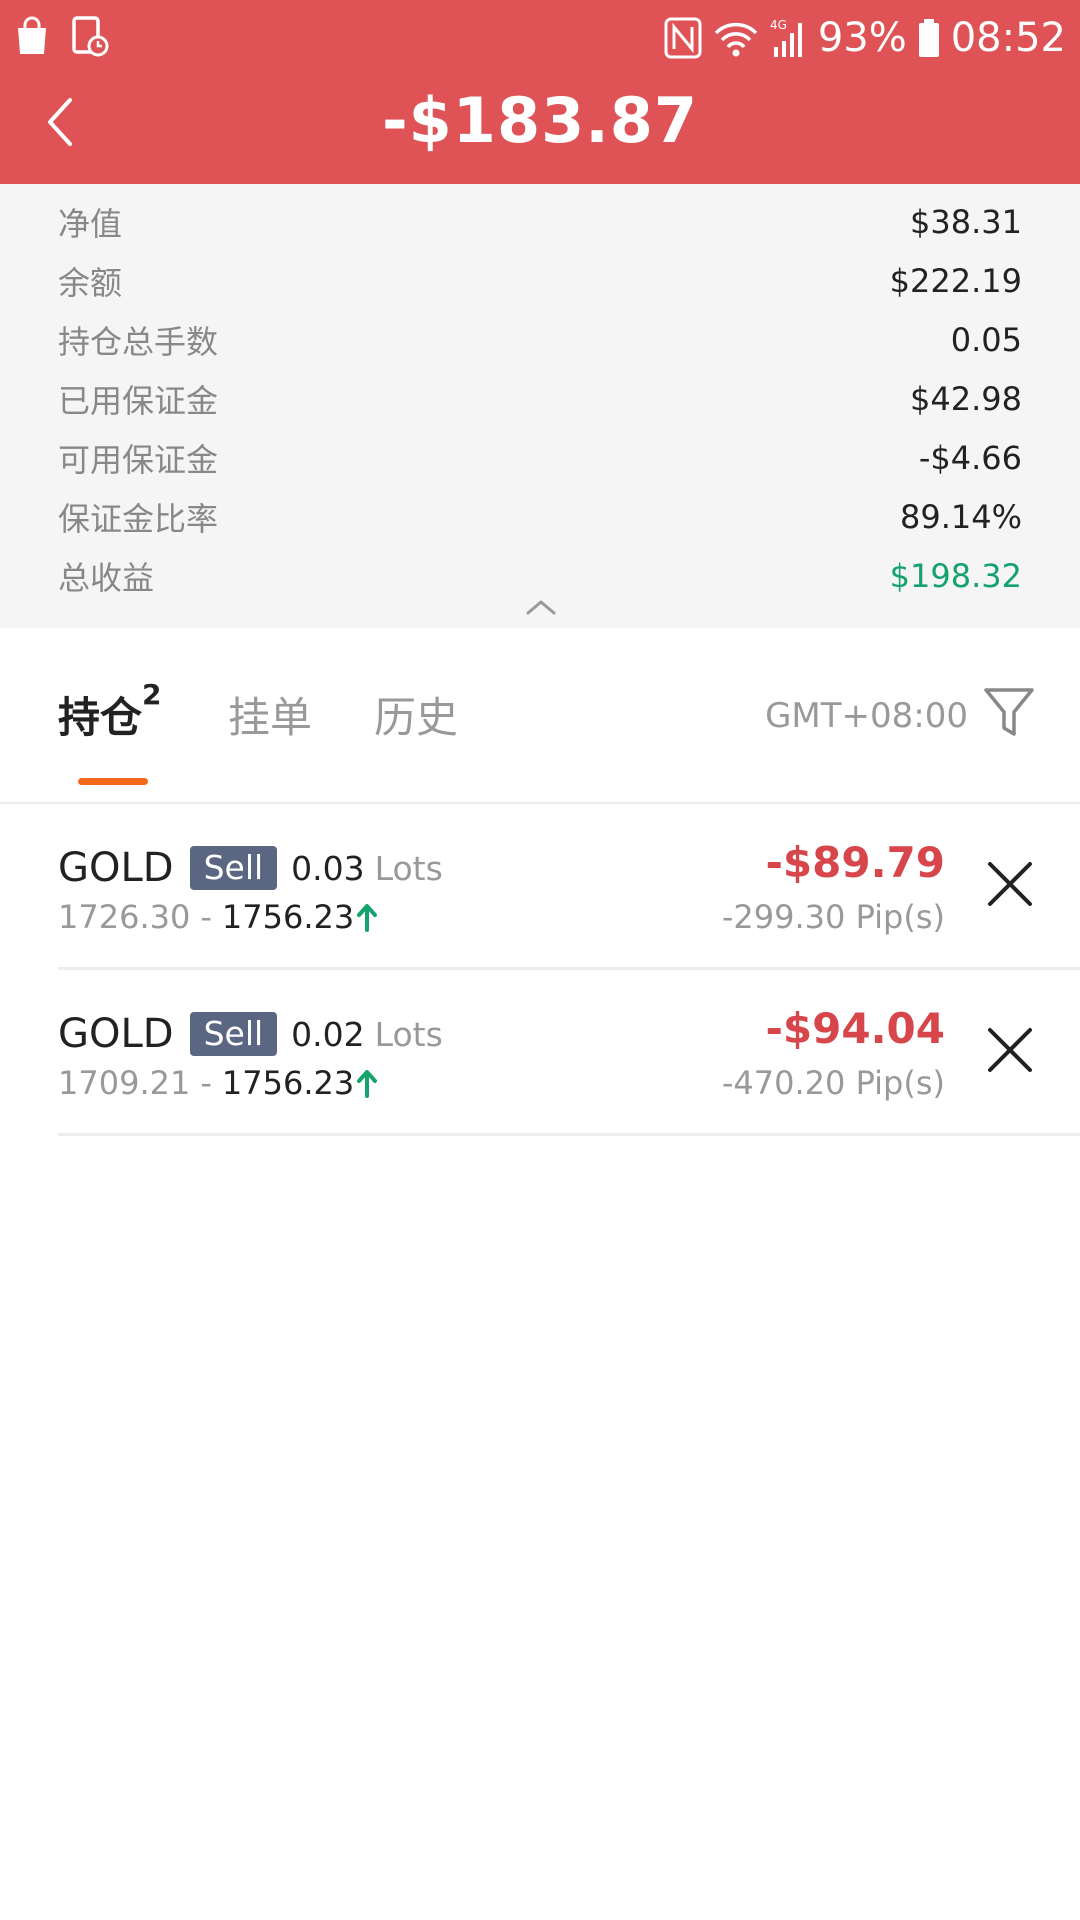 The image size is (1080, 1920). Describe the element at coordinates (986, 340) in the screenshot. I see `summary-value: 0.05` at that location.